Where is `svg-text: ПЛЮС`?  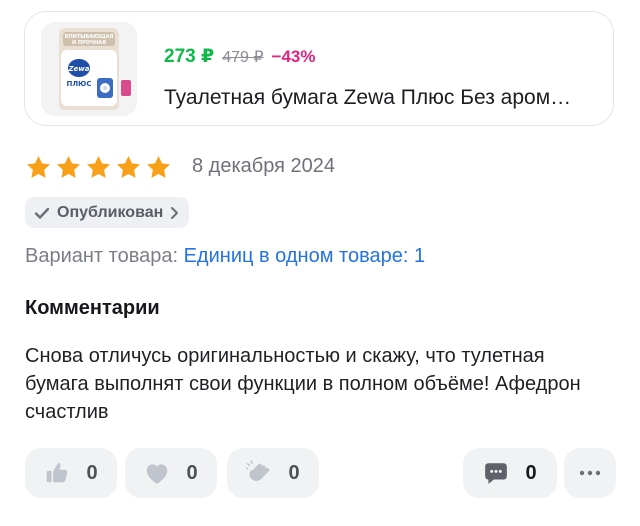 svg-text: ПЛЮС is located at coordinates (78, 84).